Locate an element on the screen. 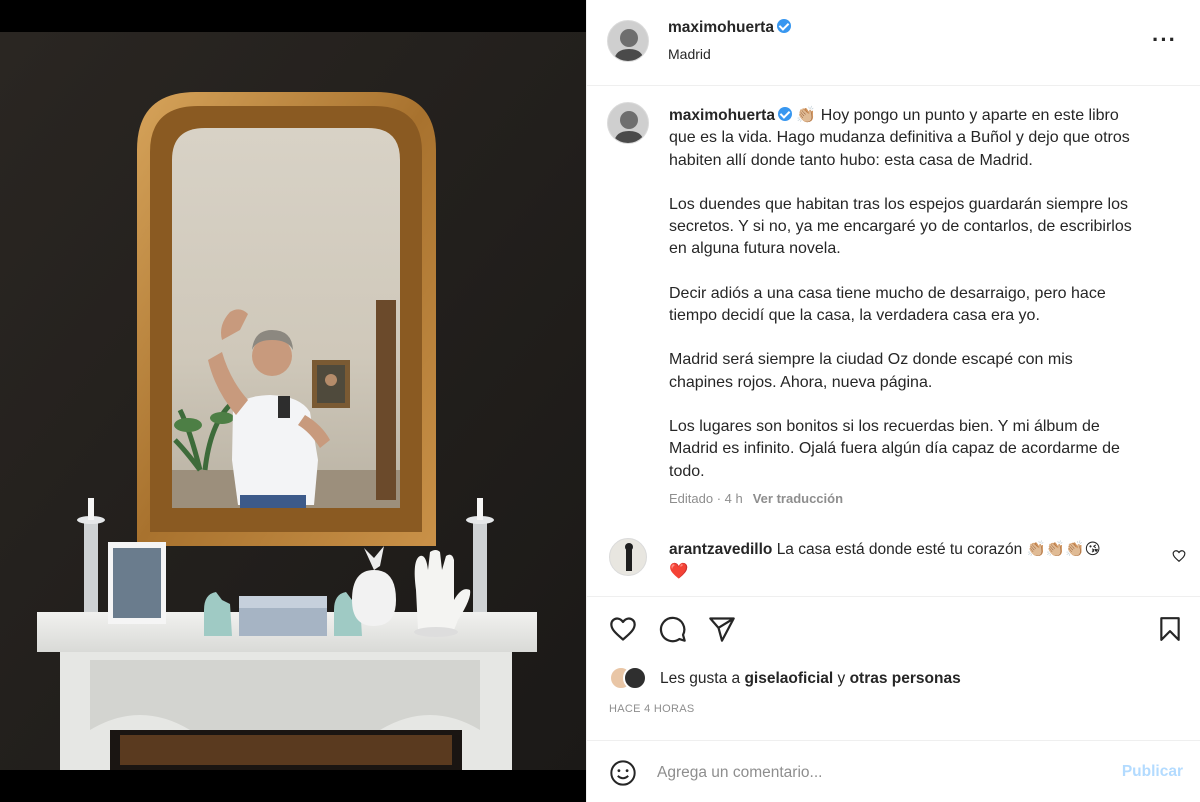 This screenshot has height=802, width=1200. comment-input is located at coordinates (877, 773).